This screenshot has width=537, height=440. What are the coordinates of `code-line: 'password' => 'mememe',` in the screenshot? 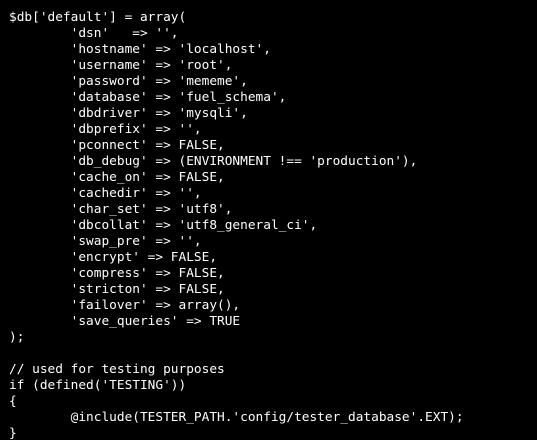 It's located at (128, 81).